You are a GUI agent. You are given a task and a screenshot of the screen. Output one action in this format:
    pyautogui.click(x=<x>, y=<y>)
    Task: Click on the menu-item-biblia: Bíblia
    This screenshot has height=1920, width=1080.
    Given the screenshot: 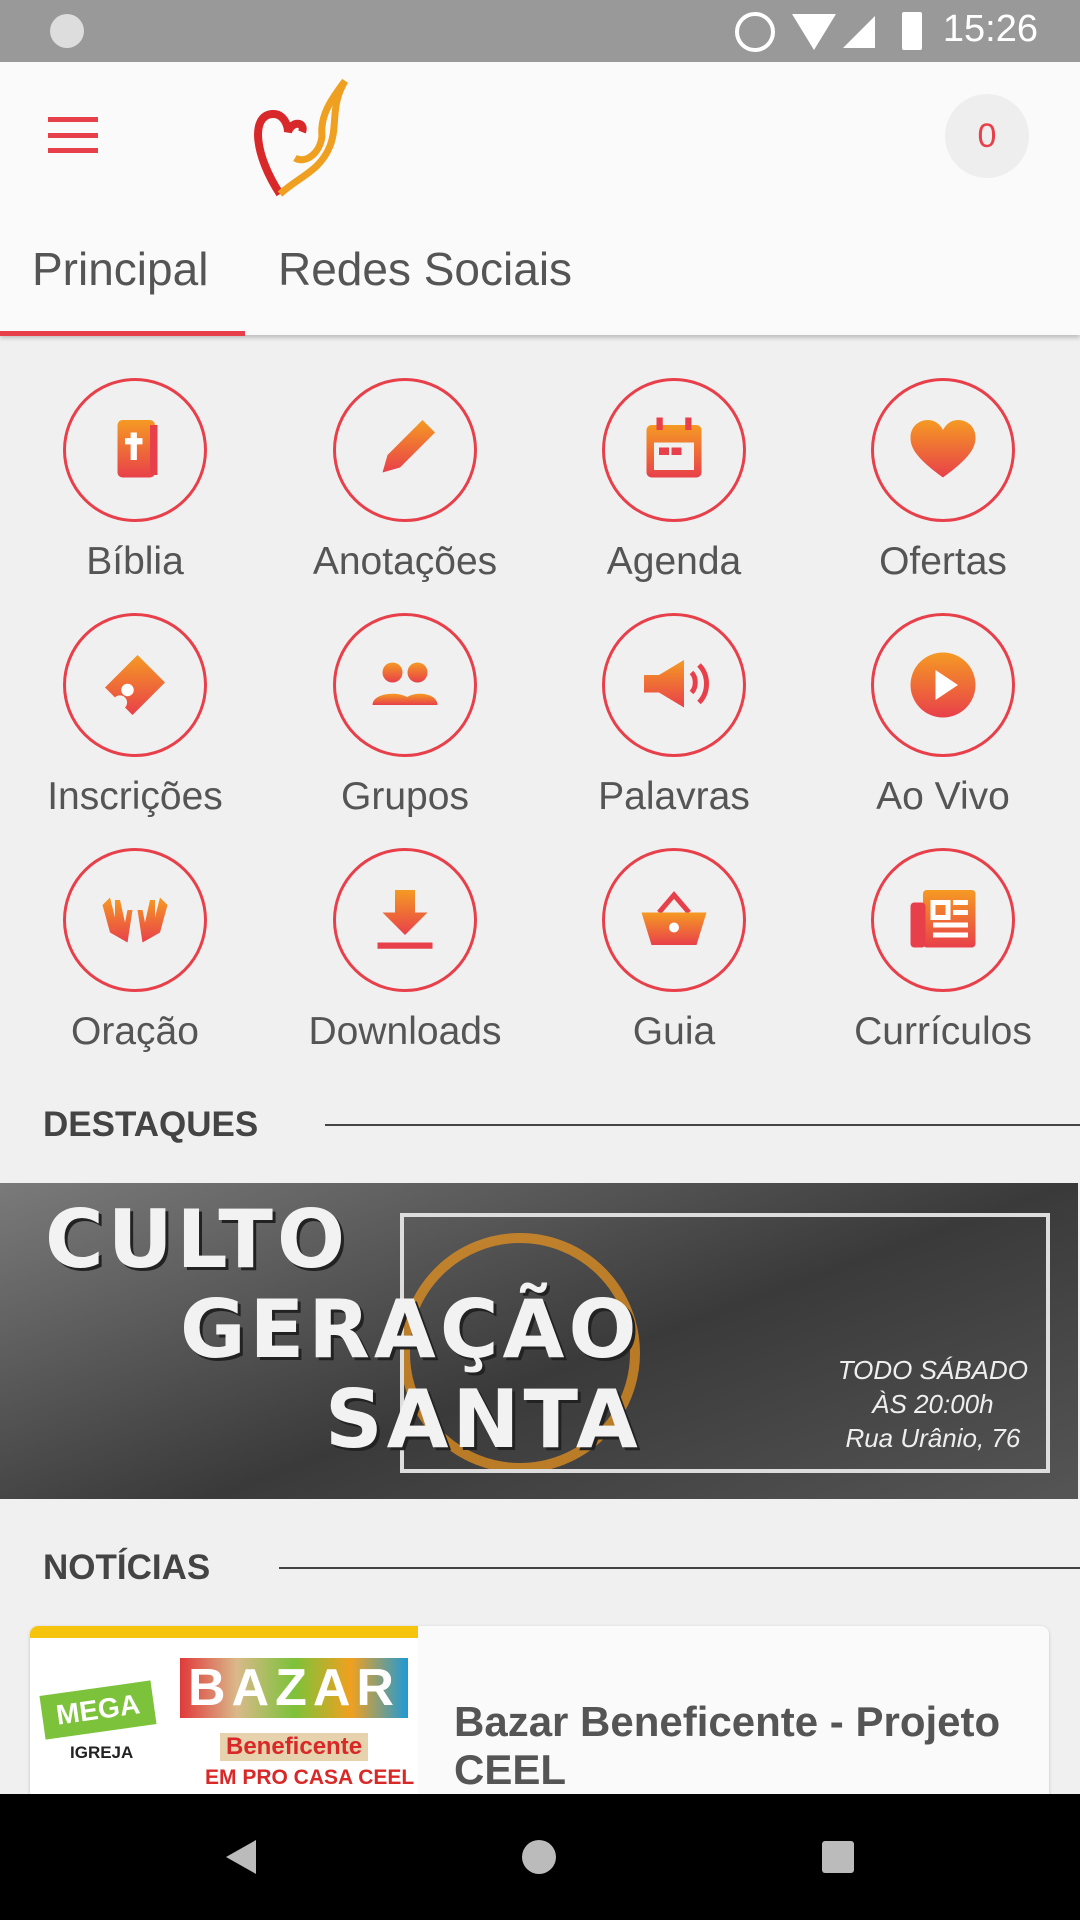 What is the action you would take?
    pyautogui.click(x=135, y=481)
    